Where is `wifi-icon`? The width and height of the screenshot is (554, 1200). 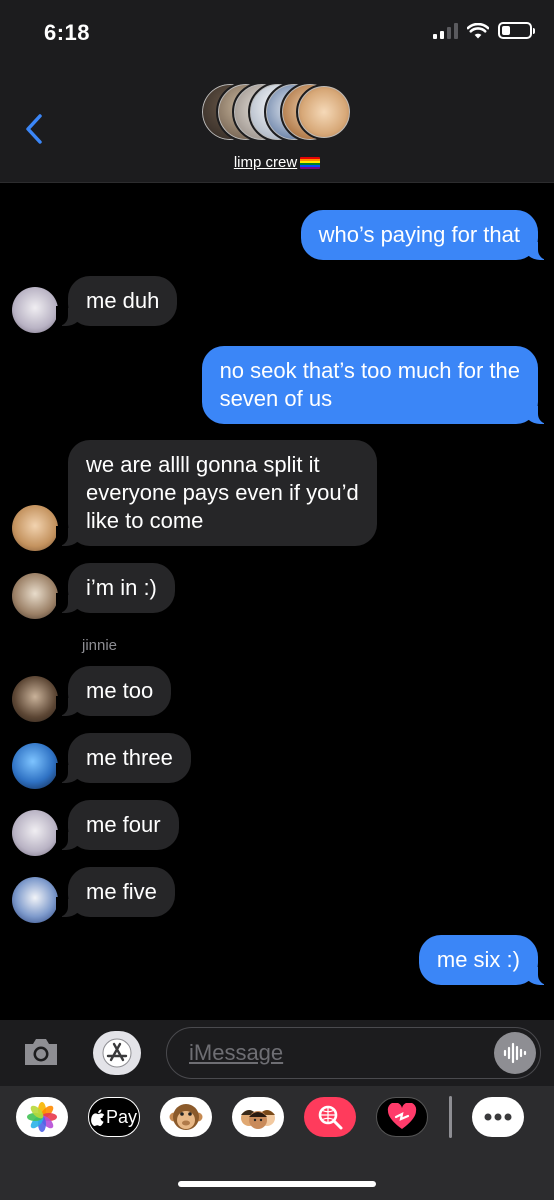 wifi-icon is located at coordinates (478, 30).